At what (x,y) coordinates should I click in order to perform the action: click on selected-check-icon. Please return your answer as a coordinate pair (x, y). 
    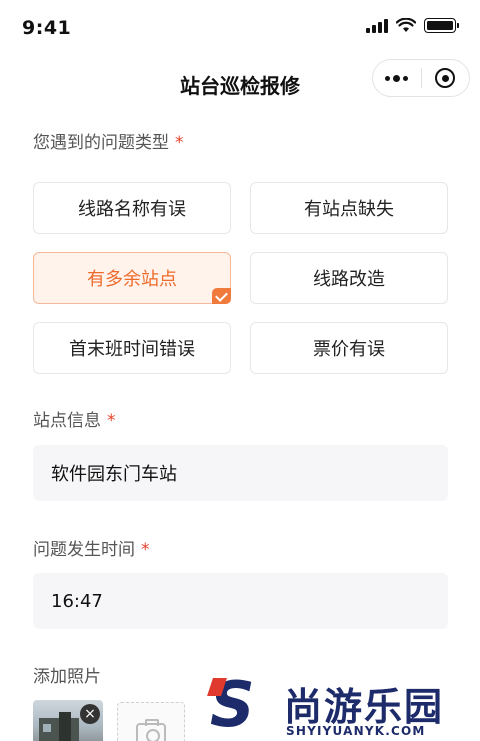
    Looking at the image, I should click on (221, 296).